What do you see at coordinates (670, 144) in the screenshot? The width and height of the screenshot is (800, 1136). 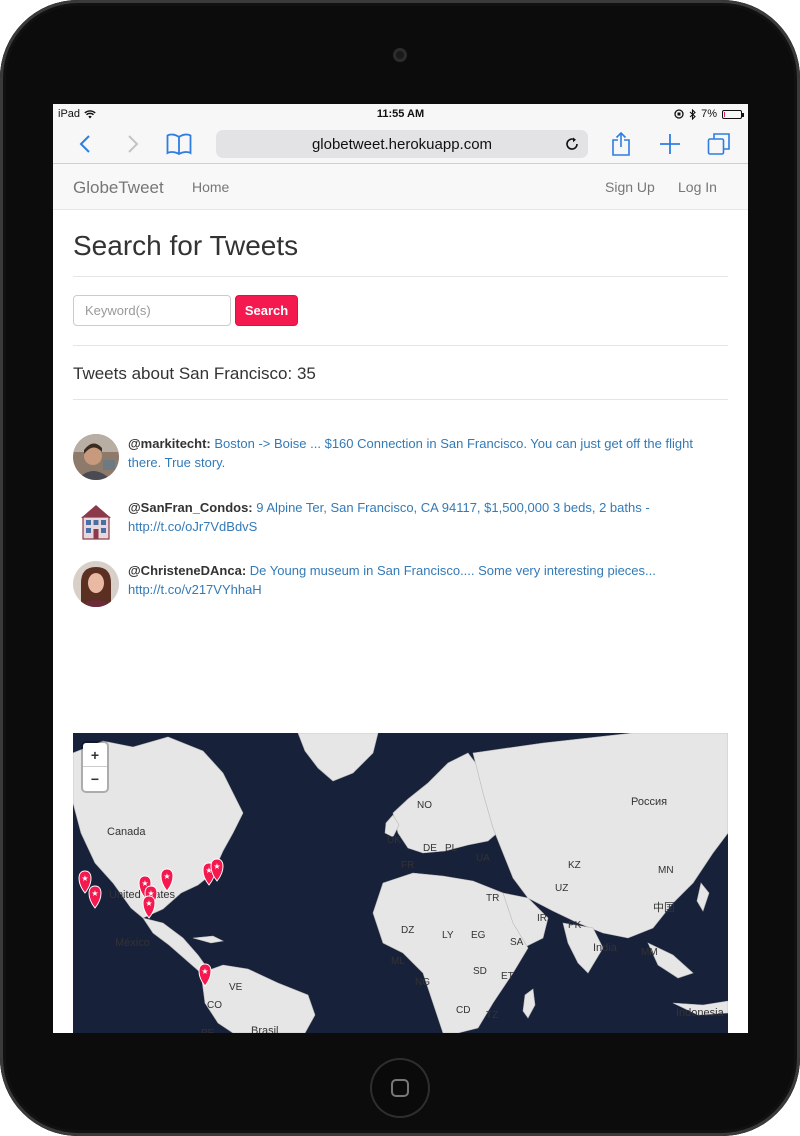 I see `new-tab-icon` at bounding box center [670, 144].